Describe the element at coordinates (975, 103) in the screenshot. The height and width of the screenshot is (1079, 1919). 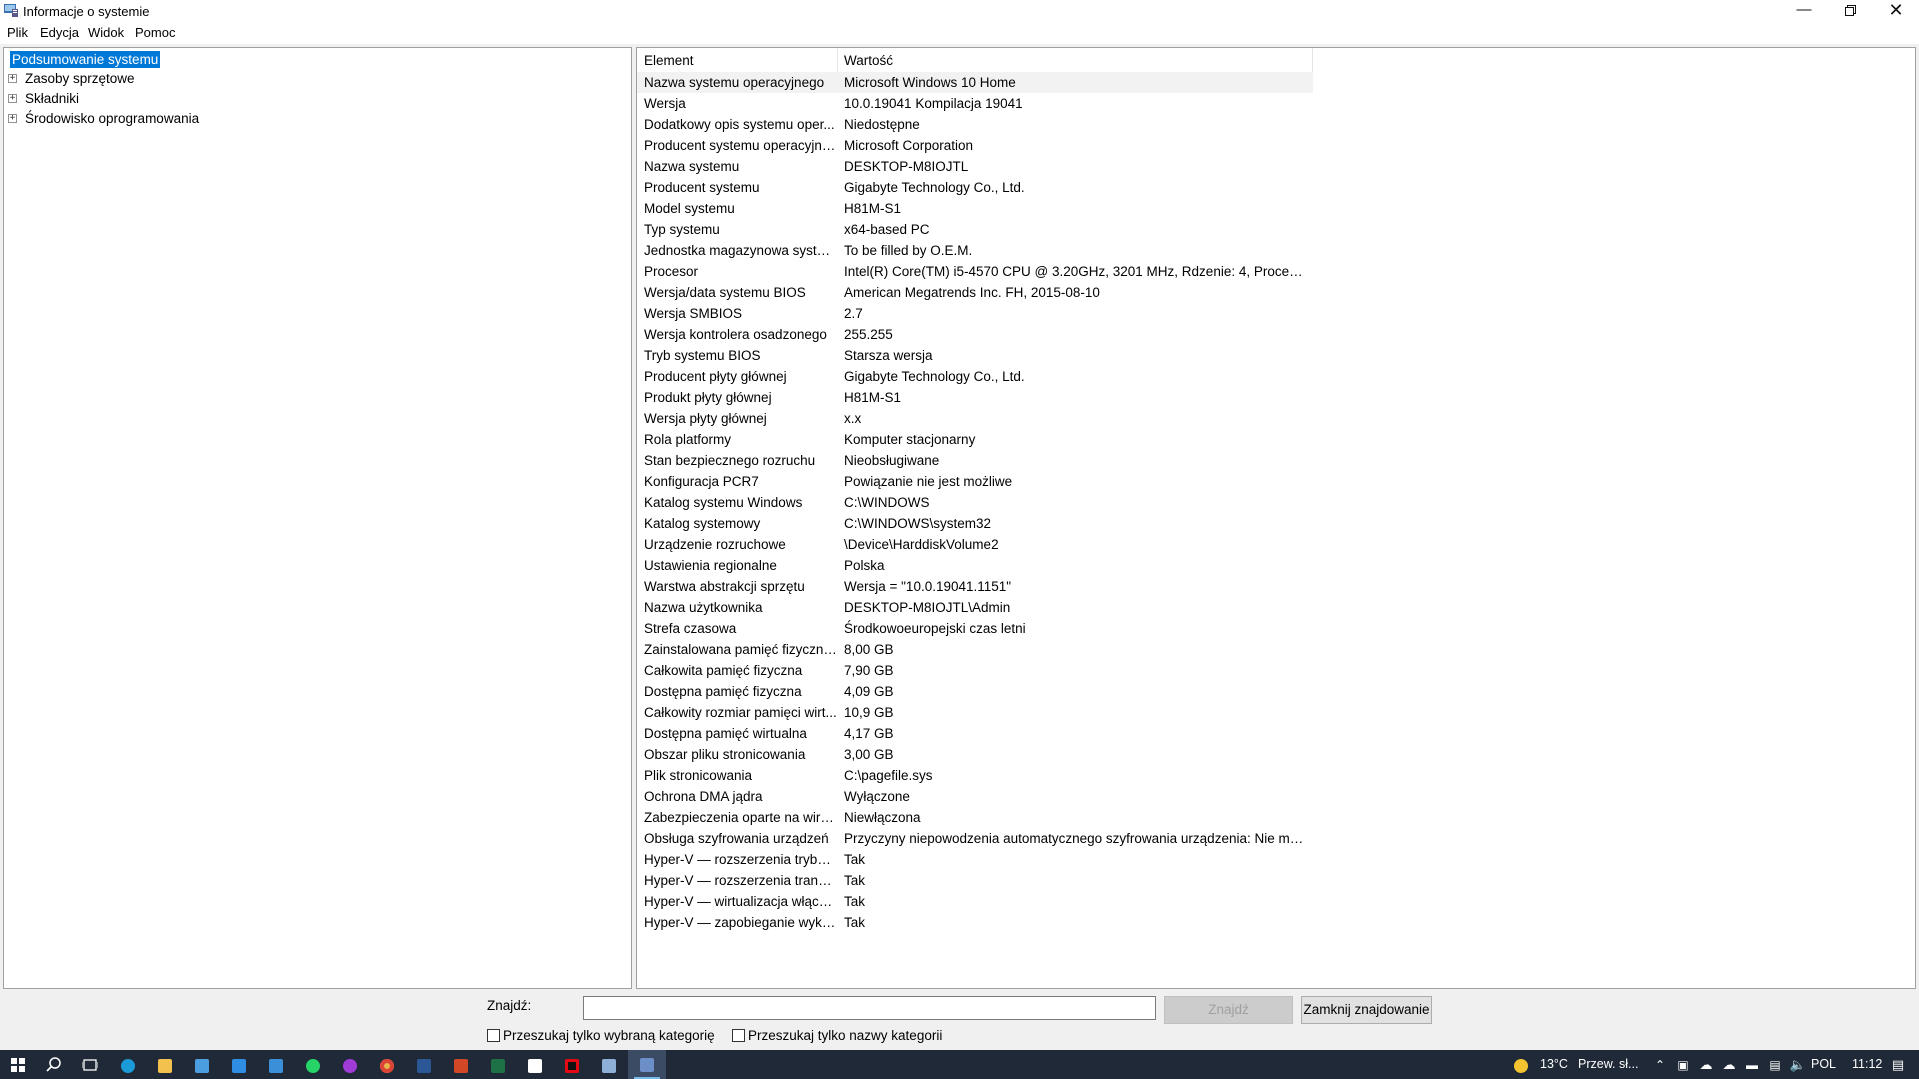
I see `table-row: Wersja 10.0.19041 Kompilacja 19041` at that location.